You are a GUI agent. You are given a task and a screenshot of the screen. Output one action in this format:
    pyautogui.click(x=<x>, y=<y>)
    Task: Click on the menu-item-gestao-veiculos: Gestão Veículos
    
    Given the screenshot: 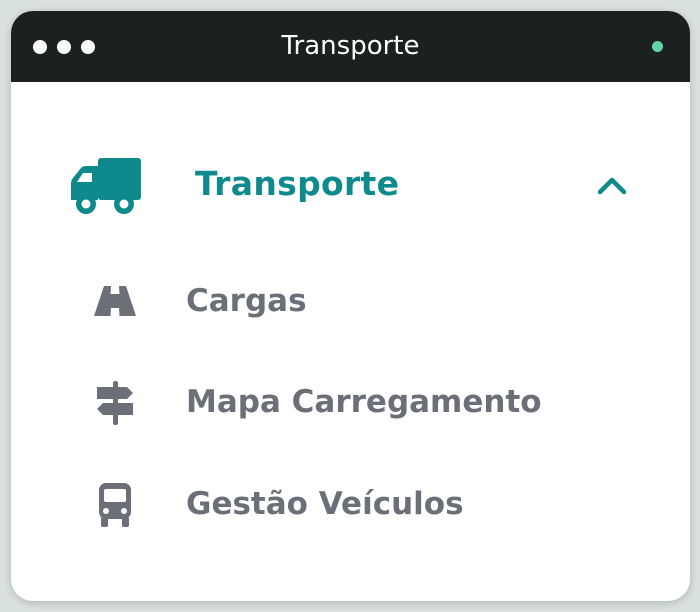 What is the action you would take?
    pyautogui.click(x=350, y=503)
    